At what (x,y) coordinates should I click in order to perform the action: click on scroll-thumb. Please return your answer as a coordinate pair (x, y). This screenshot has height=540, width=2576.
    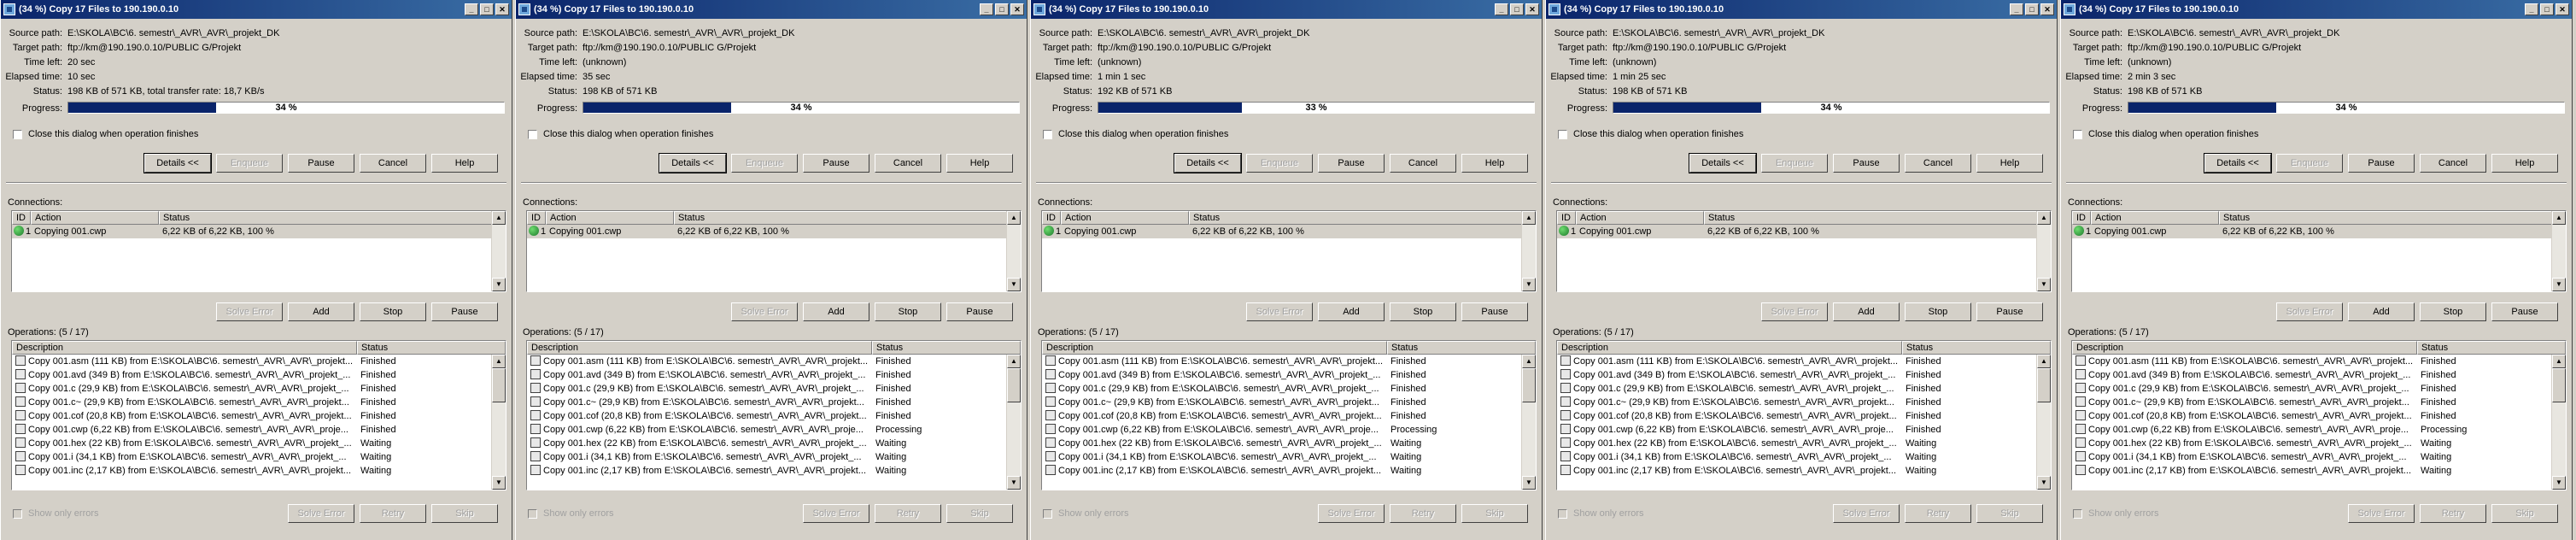
    Looking at the image, I should click on (499, 385).